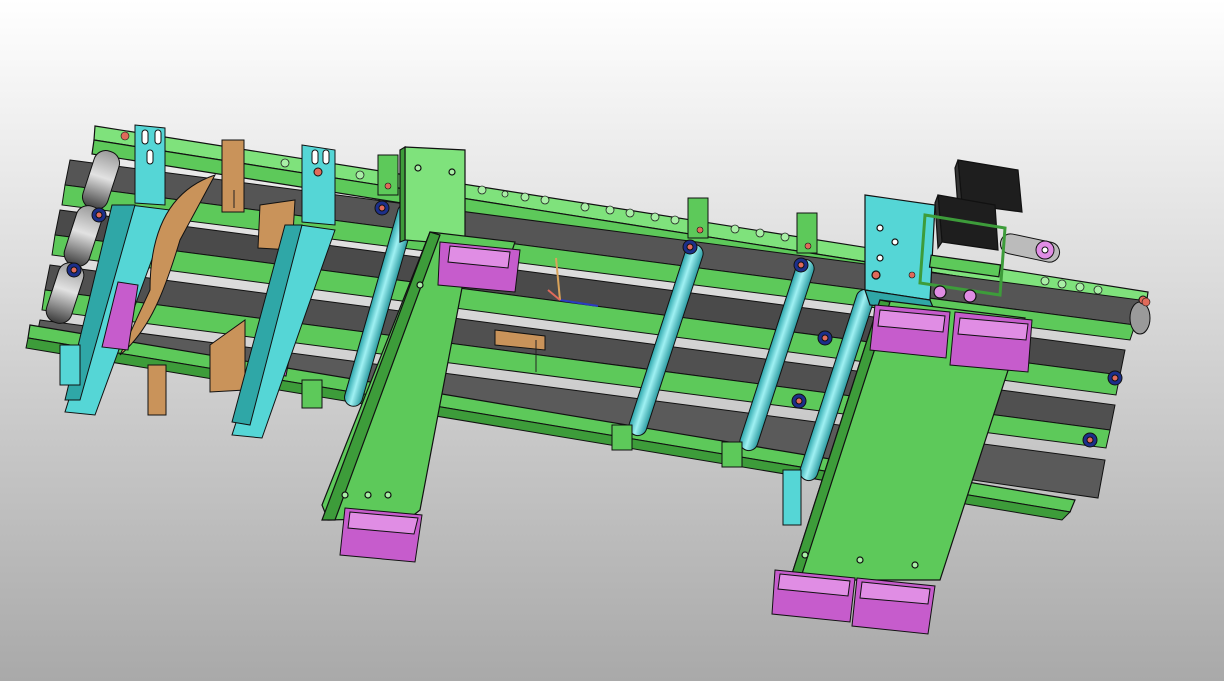 The width and height of the screenshot is (1224, 681). I want to click on center-upright-plate, so click(432, 195).